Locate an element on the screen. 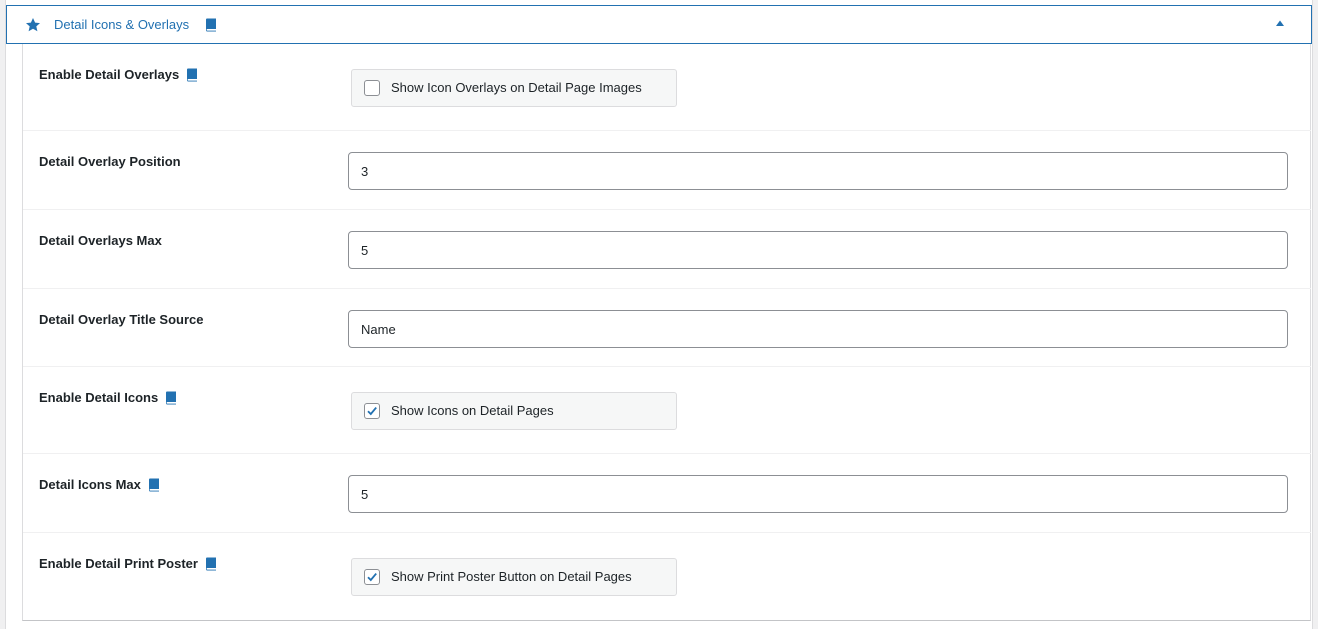 The height and width of the screenshot is (629, 1318). checkbox-field-print-poster: Show Print Poster Button on Detail Pages is located at coordinates (514, 577).